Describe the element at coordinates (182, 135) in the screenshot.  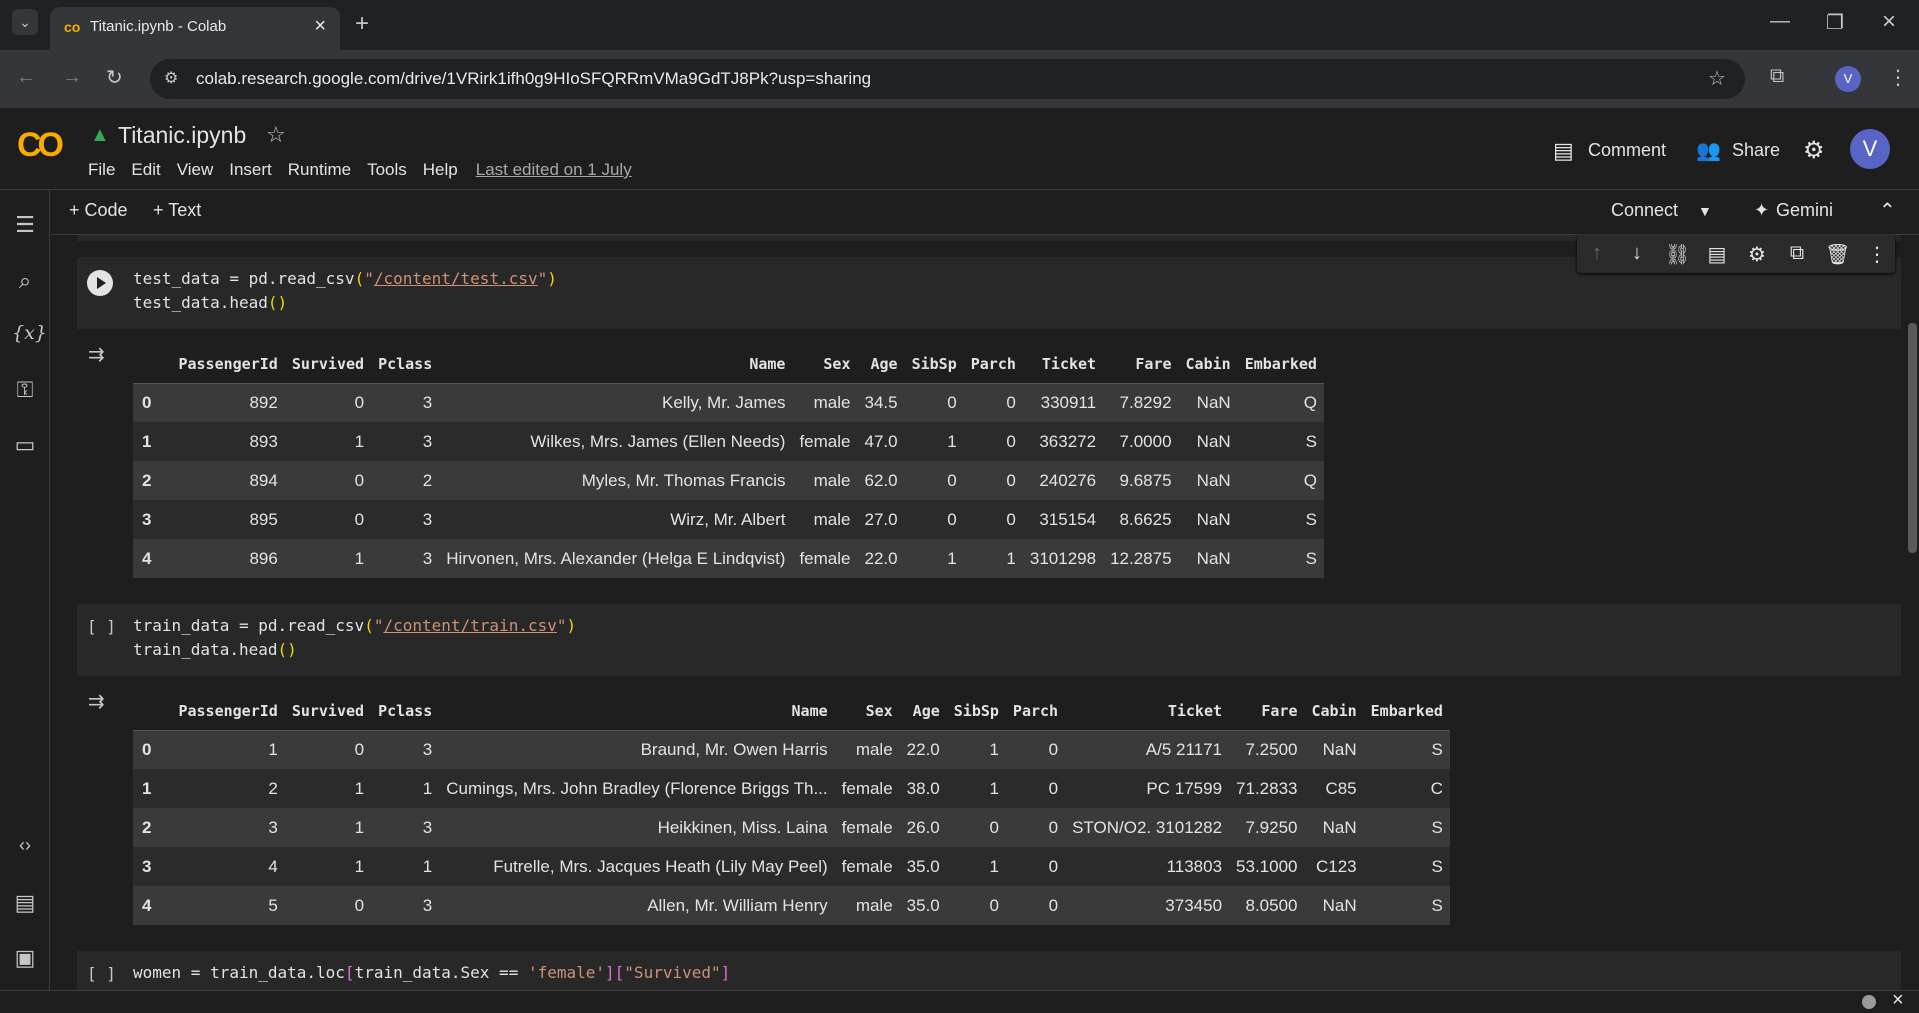
I see `notebook-title: Titanic.ipynb` at that location.